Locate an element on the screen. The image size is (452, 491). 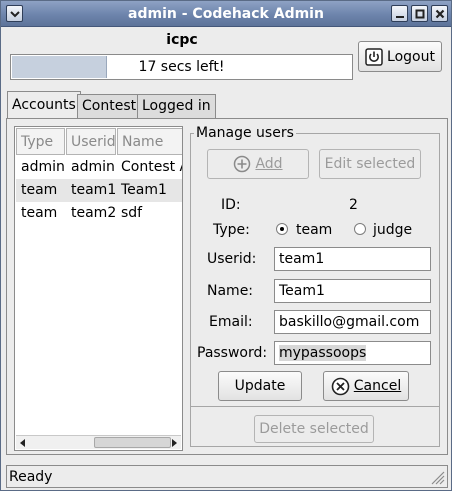
minimize-icon is located at coordinates (399, 16).